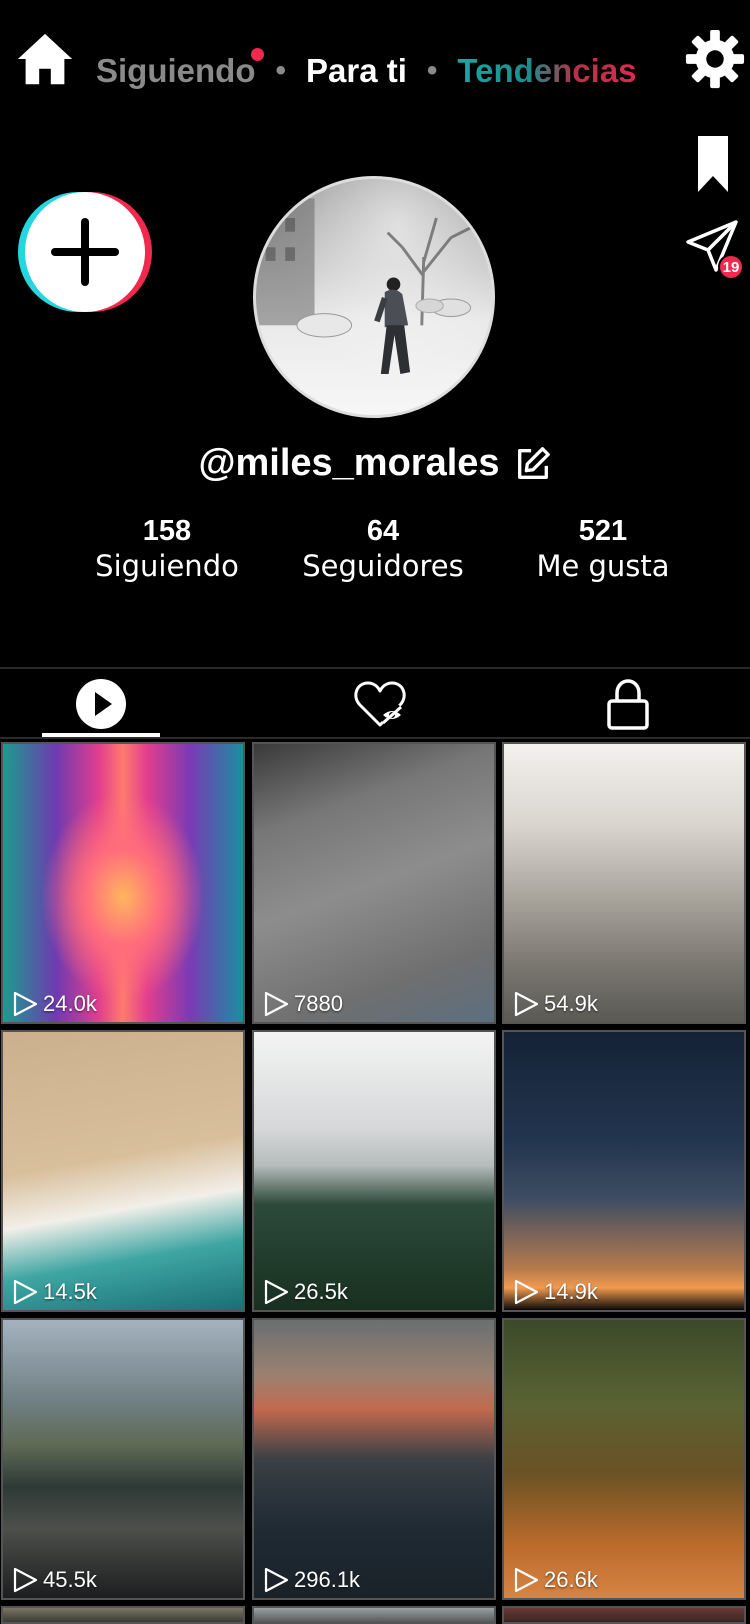 The height and width of the screenshot is (1624, 750). Describe the element at coordinates (364, 286) in the screenshot. I see `avatar-photo` at that location.